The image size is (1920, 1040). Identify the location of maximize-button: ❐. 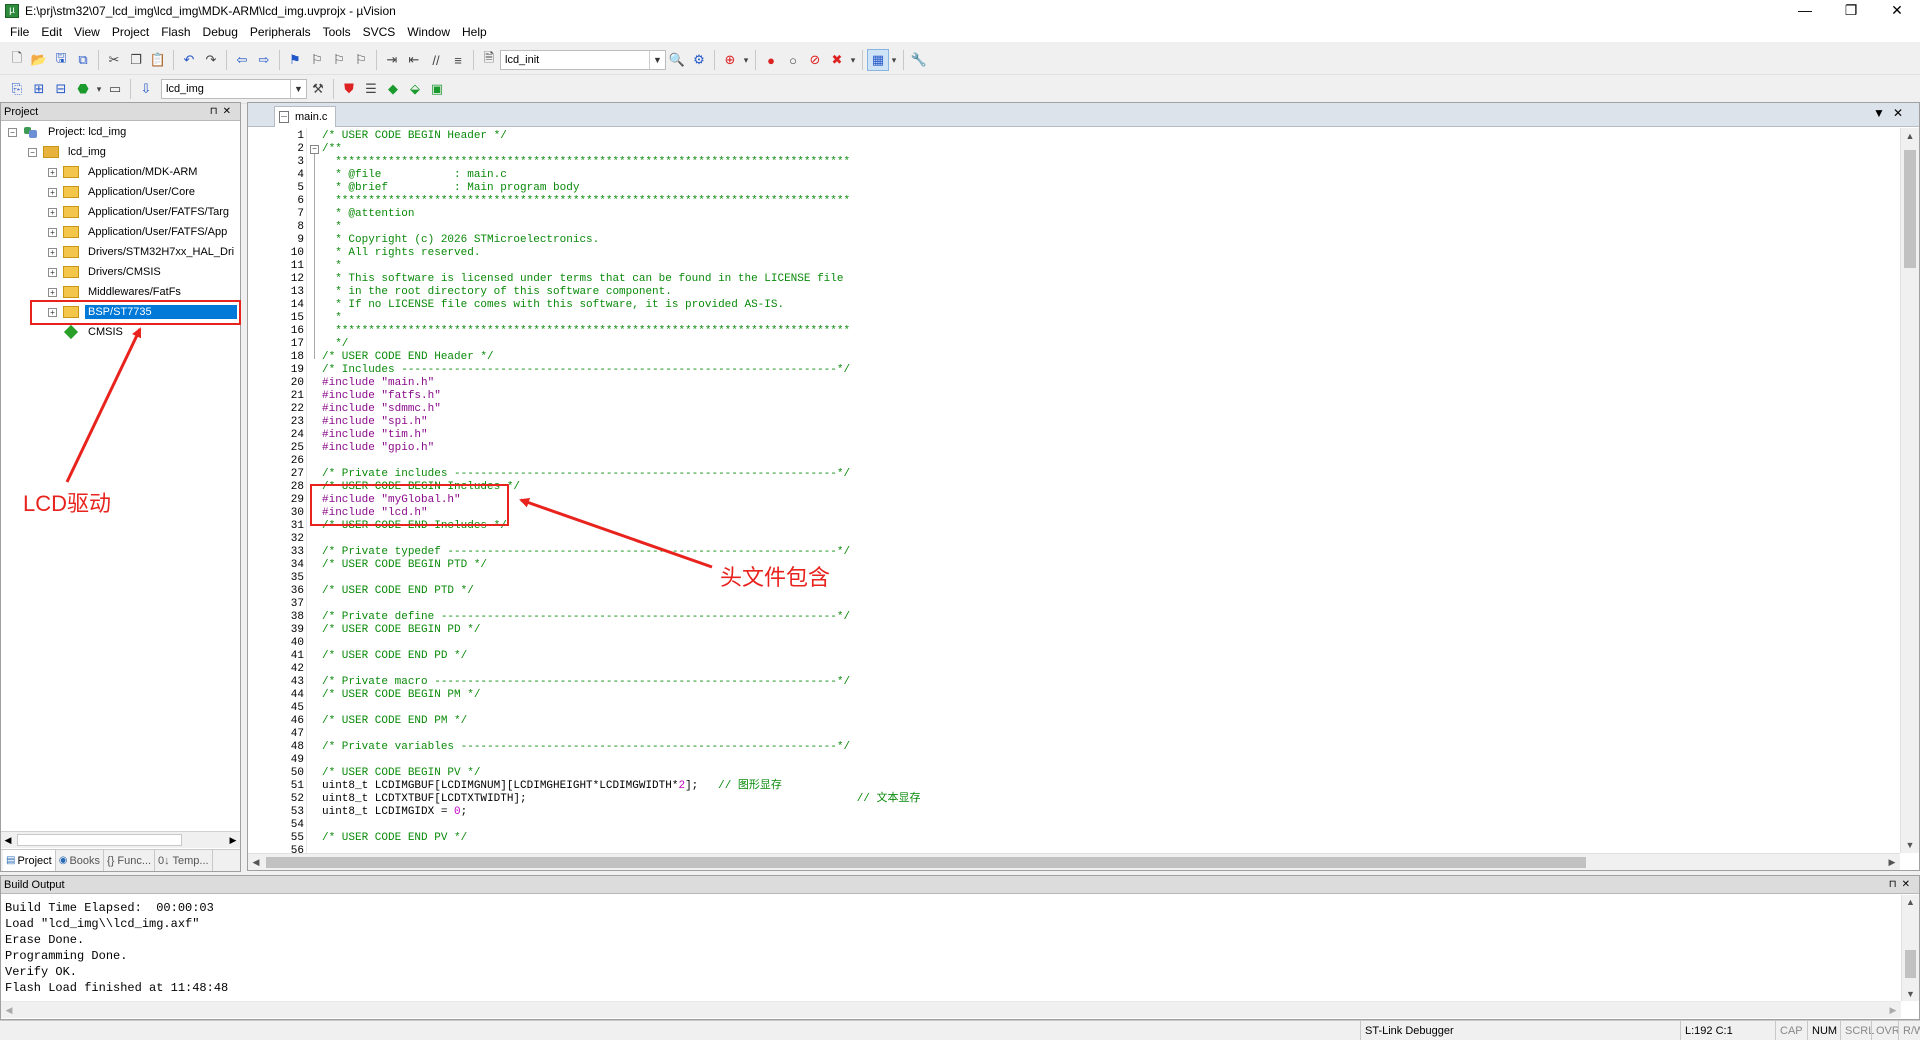
(1851, 11).